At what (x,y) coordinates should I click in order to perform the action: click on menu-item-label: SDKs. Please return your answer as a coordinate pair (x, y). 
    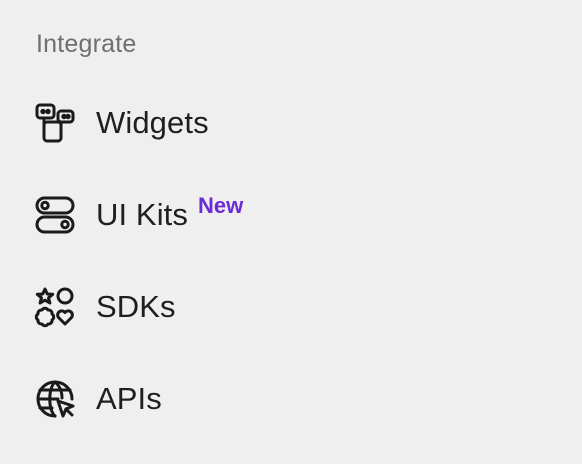
    Looking at the image, I should click on (136, 306).